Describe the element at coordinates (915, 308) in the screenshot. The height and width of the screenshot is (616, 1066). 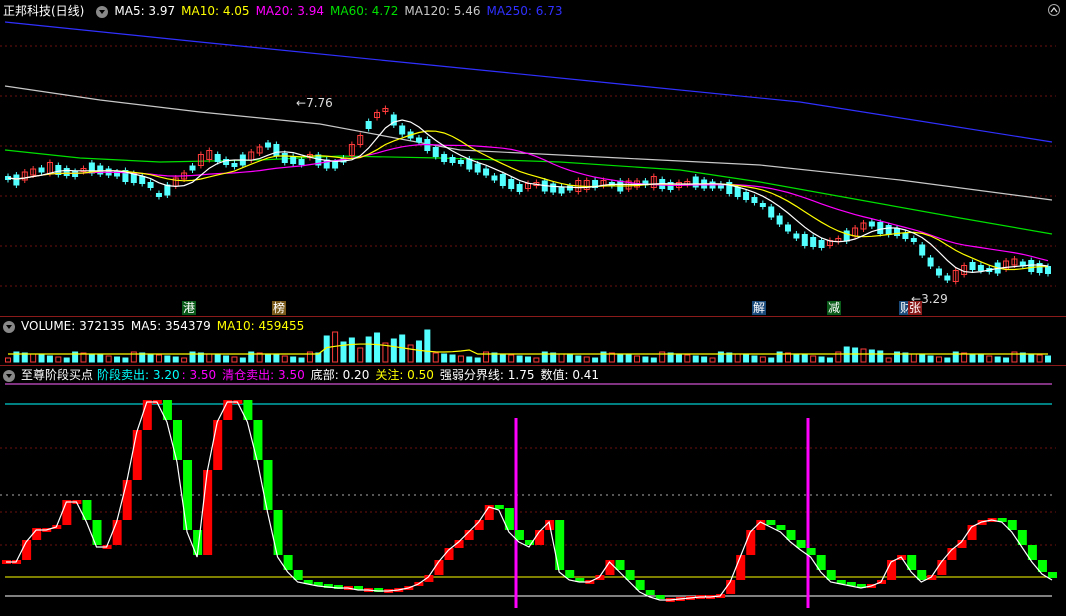
I see `event-tag-zhang: 张` at that location.